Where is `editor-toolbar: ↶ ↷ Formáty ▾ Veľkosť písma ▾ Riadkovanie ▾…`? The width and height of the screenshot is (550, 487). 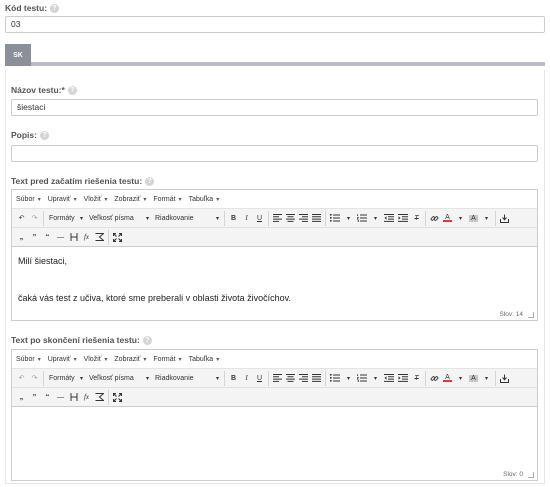
editor-toolbar: ↶ ↷ Formáty ▾ Veľkosť písma ▾ Riadkovanie ▾… is located at coordinates (274, 378).